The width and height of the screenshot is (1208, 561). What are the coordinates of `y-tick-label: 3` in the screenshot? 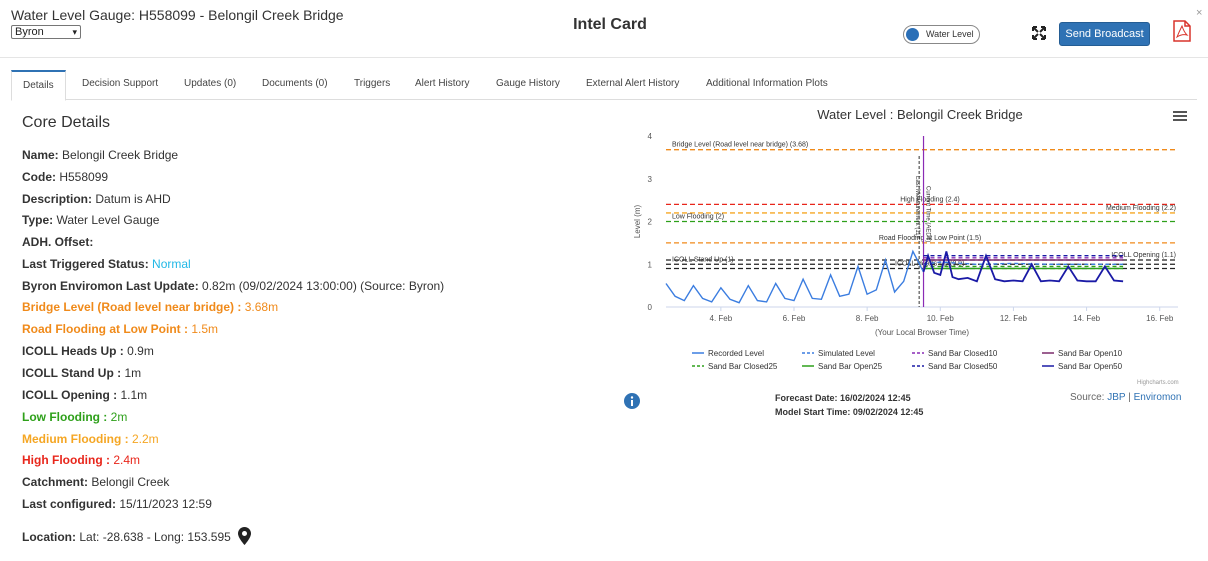 It's located at (650, 179).